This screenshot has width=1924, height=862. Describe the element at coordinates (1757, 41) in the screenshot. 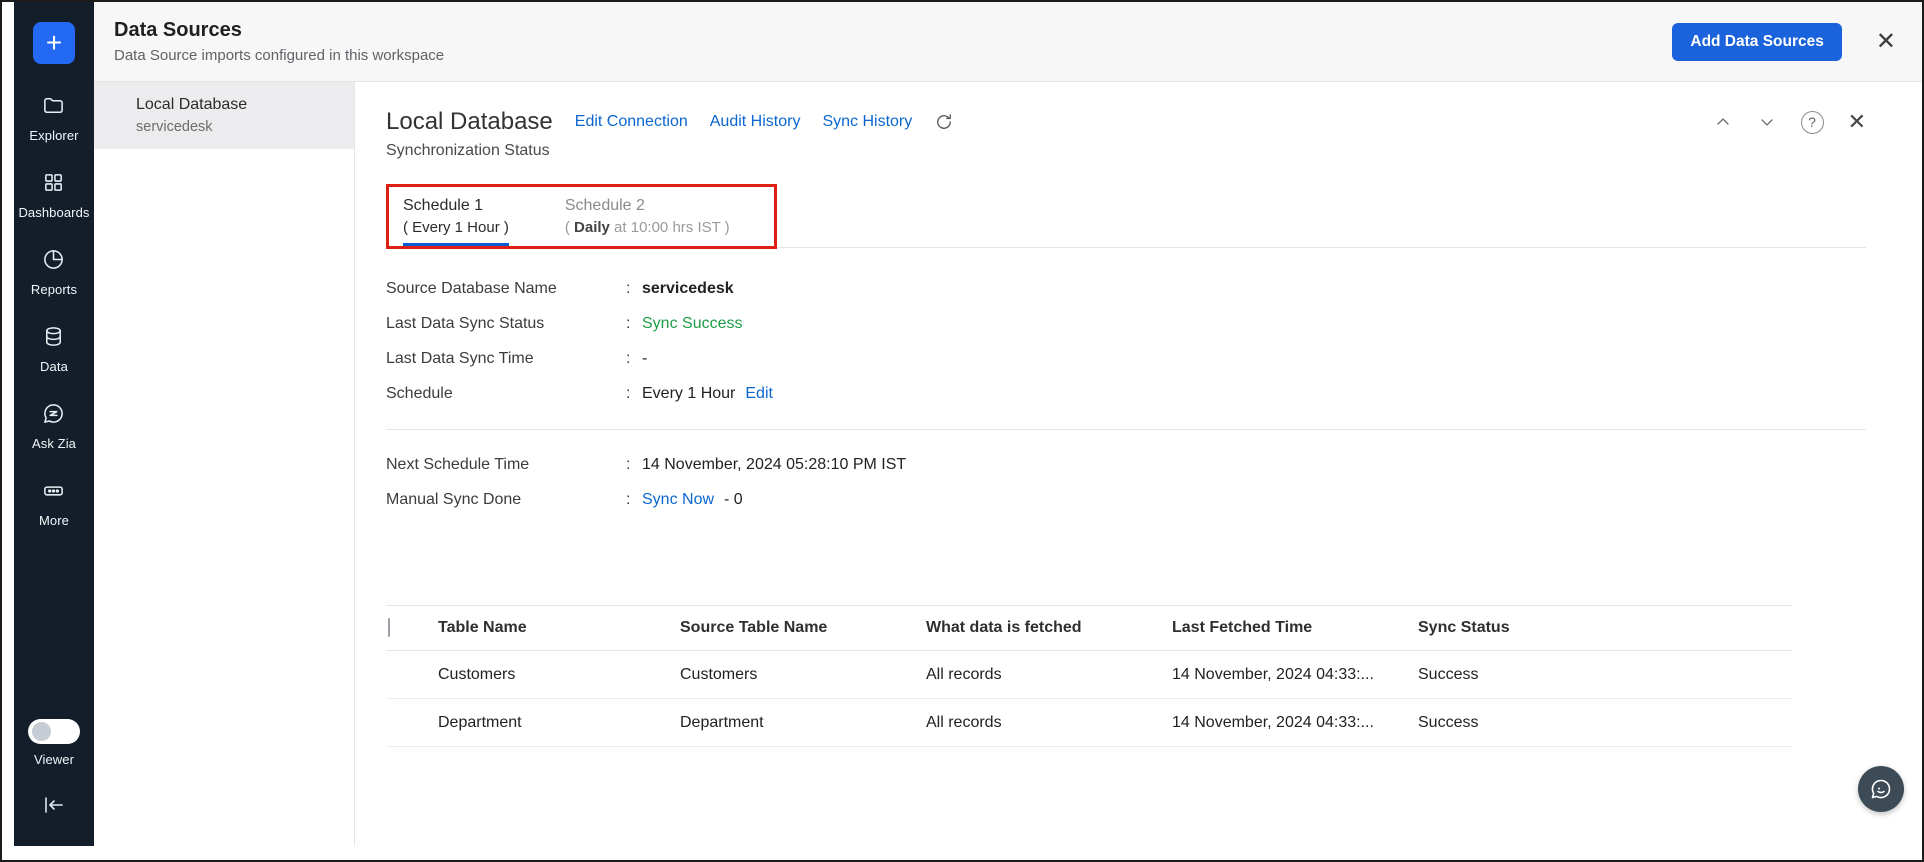

I see `add-data-sources-button: Add Data Sources` at that location.